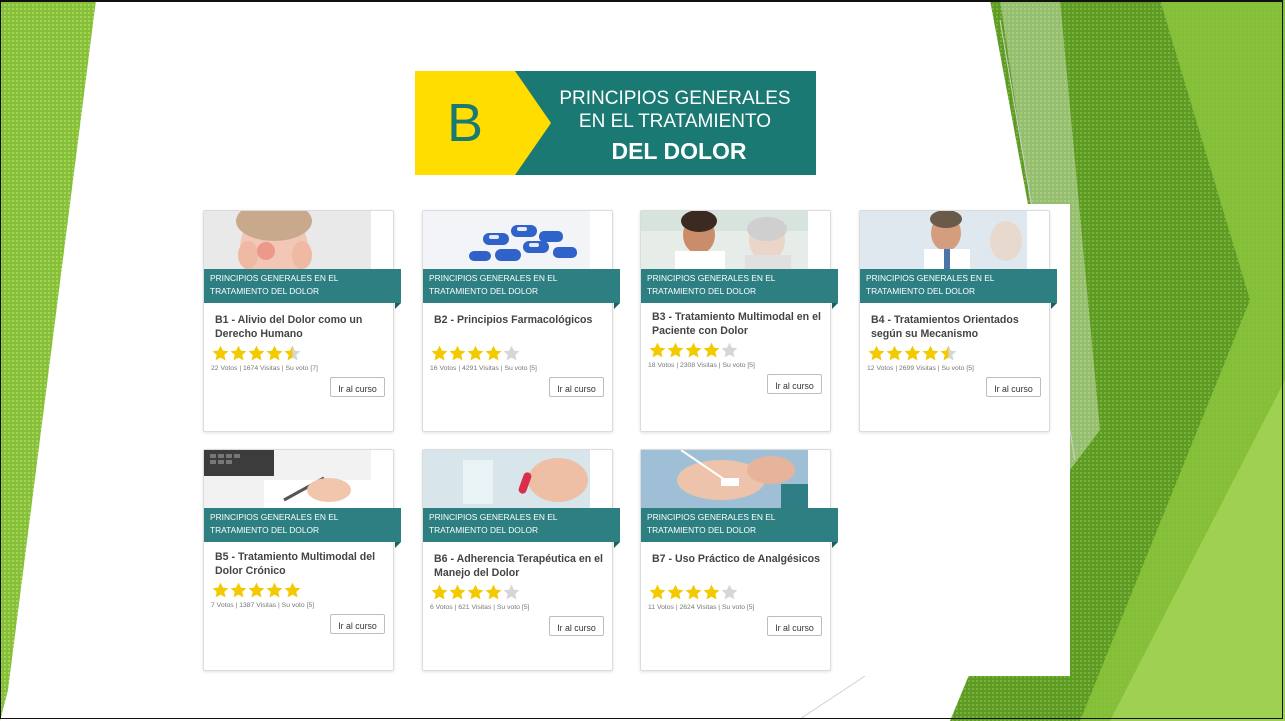 The image size is (1285, 721). What do you see at coordinates (465, 123) in the screenshot?
I see `banner-letter: B` at bounding box center [465, 123].